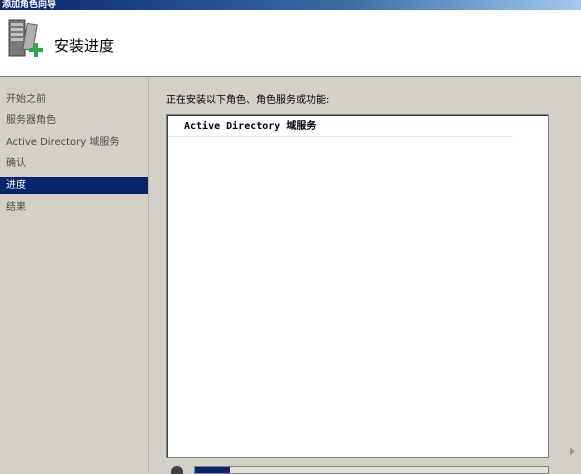 This screenshot has height=474, width=581. I want to click on nav-item-progress: 进度, so click(74, 185).